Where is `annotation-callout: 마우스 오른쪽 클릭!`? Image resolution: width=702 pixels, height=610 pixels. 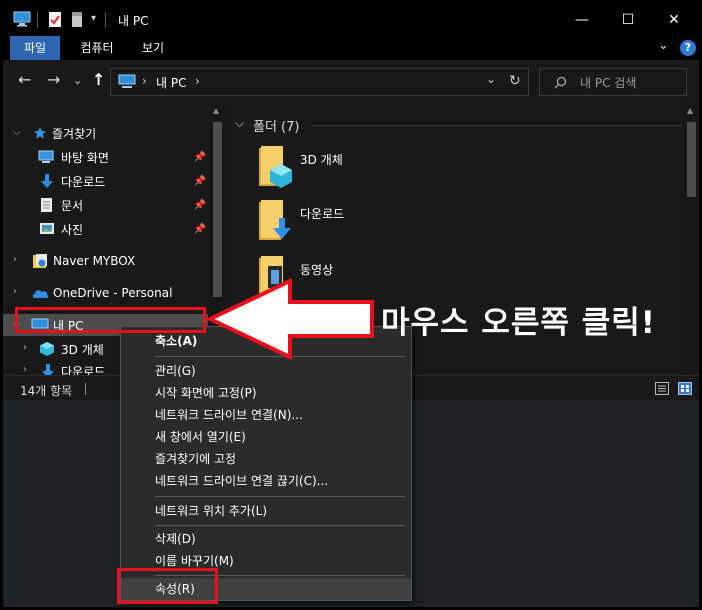
annotation-callout: 마우스 오른쪽 클릭! is located at coordinates (518, 323).